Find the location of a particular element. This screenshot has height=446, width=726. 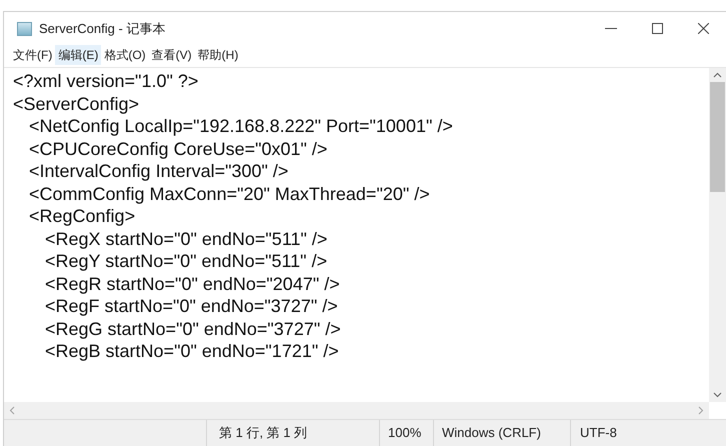

code-line: <RegX startNo="0" endNo="511" /> is located at coordinates (186, 239).